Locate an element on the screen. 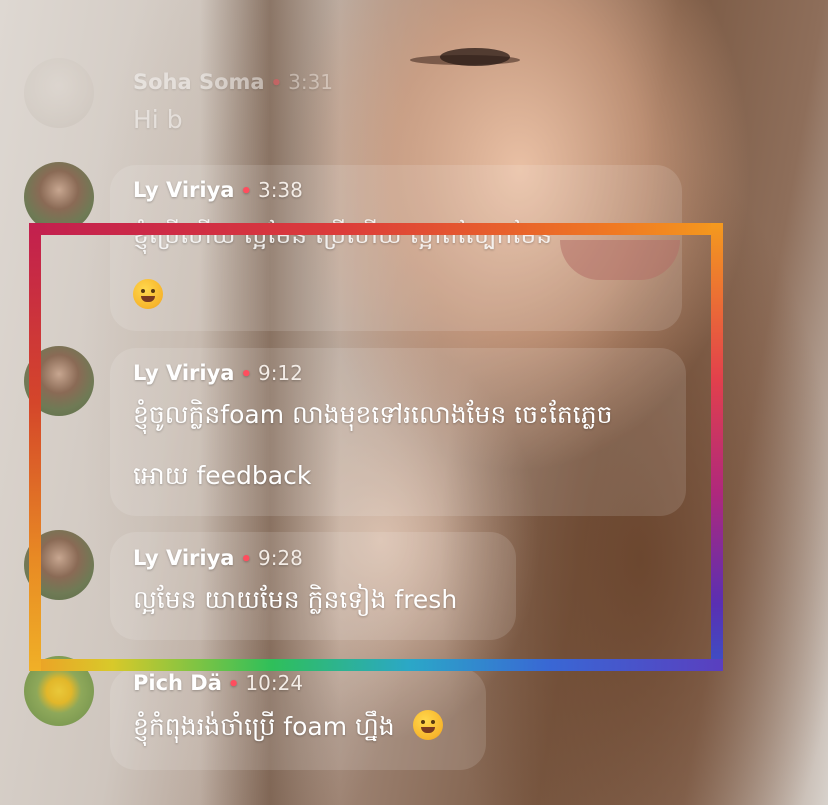 This screenshot has height=805, width=828. smiling-face-emoji-icon is located at coordinates (427, 725).